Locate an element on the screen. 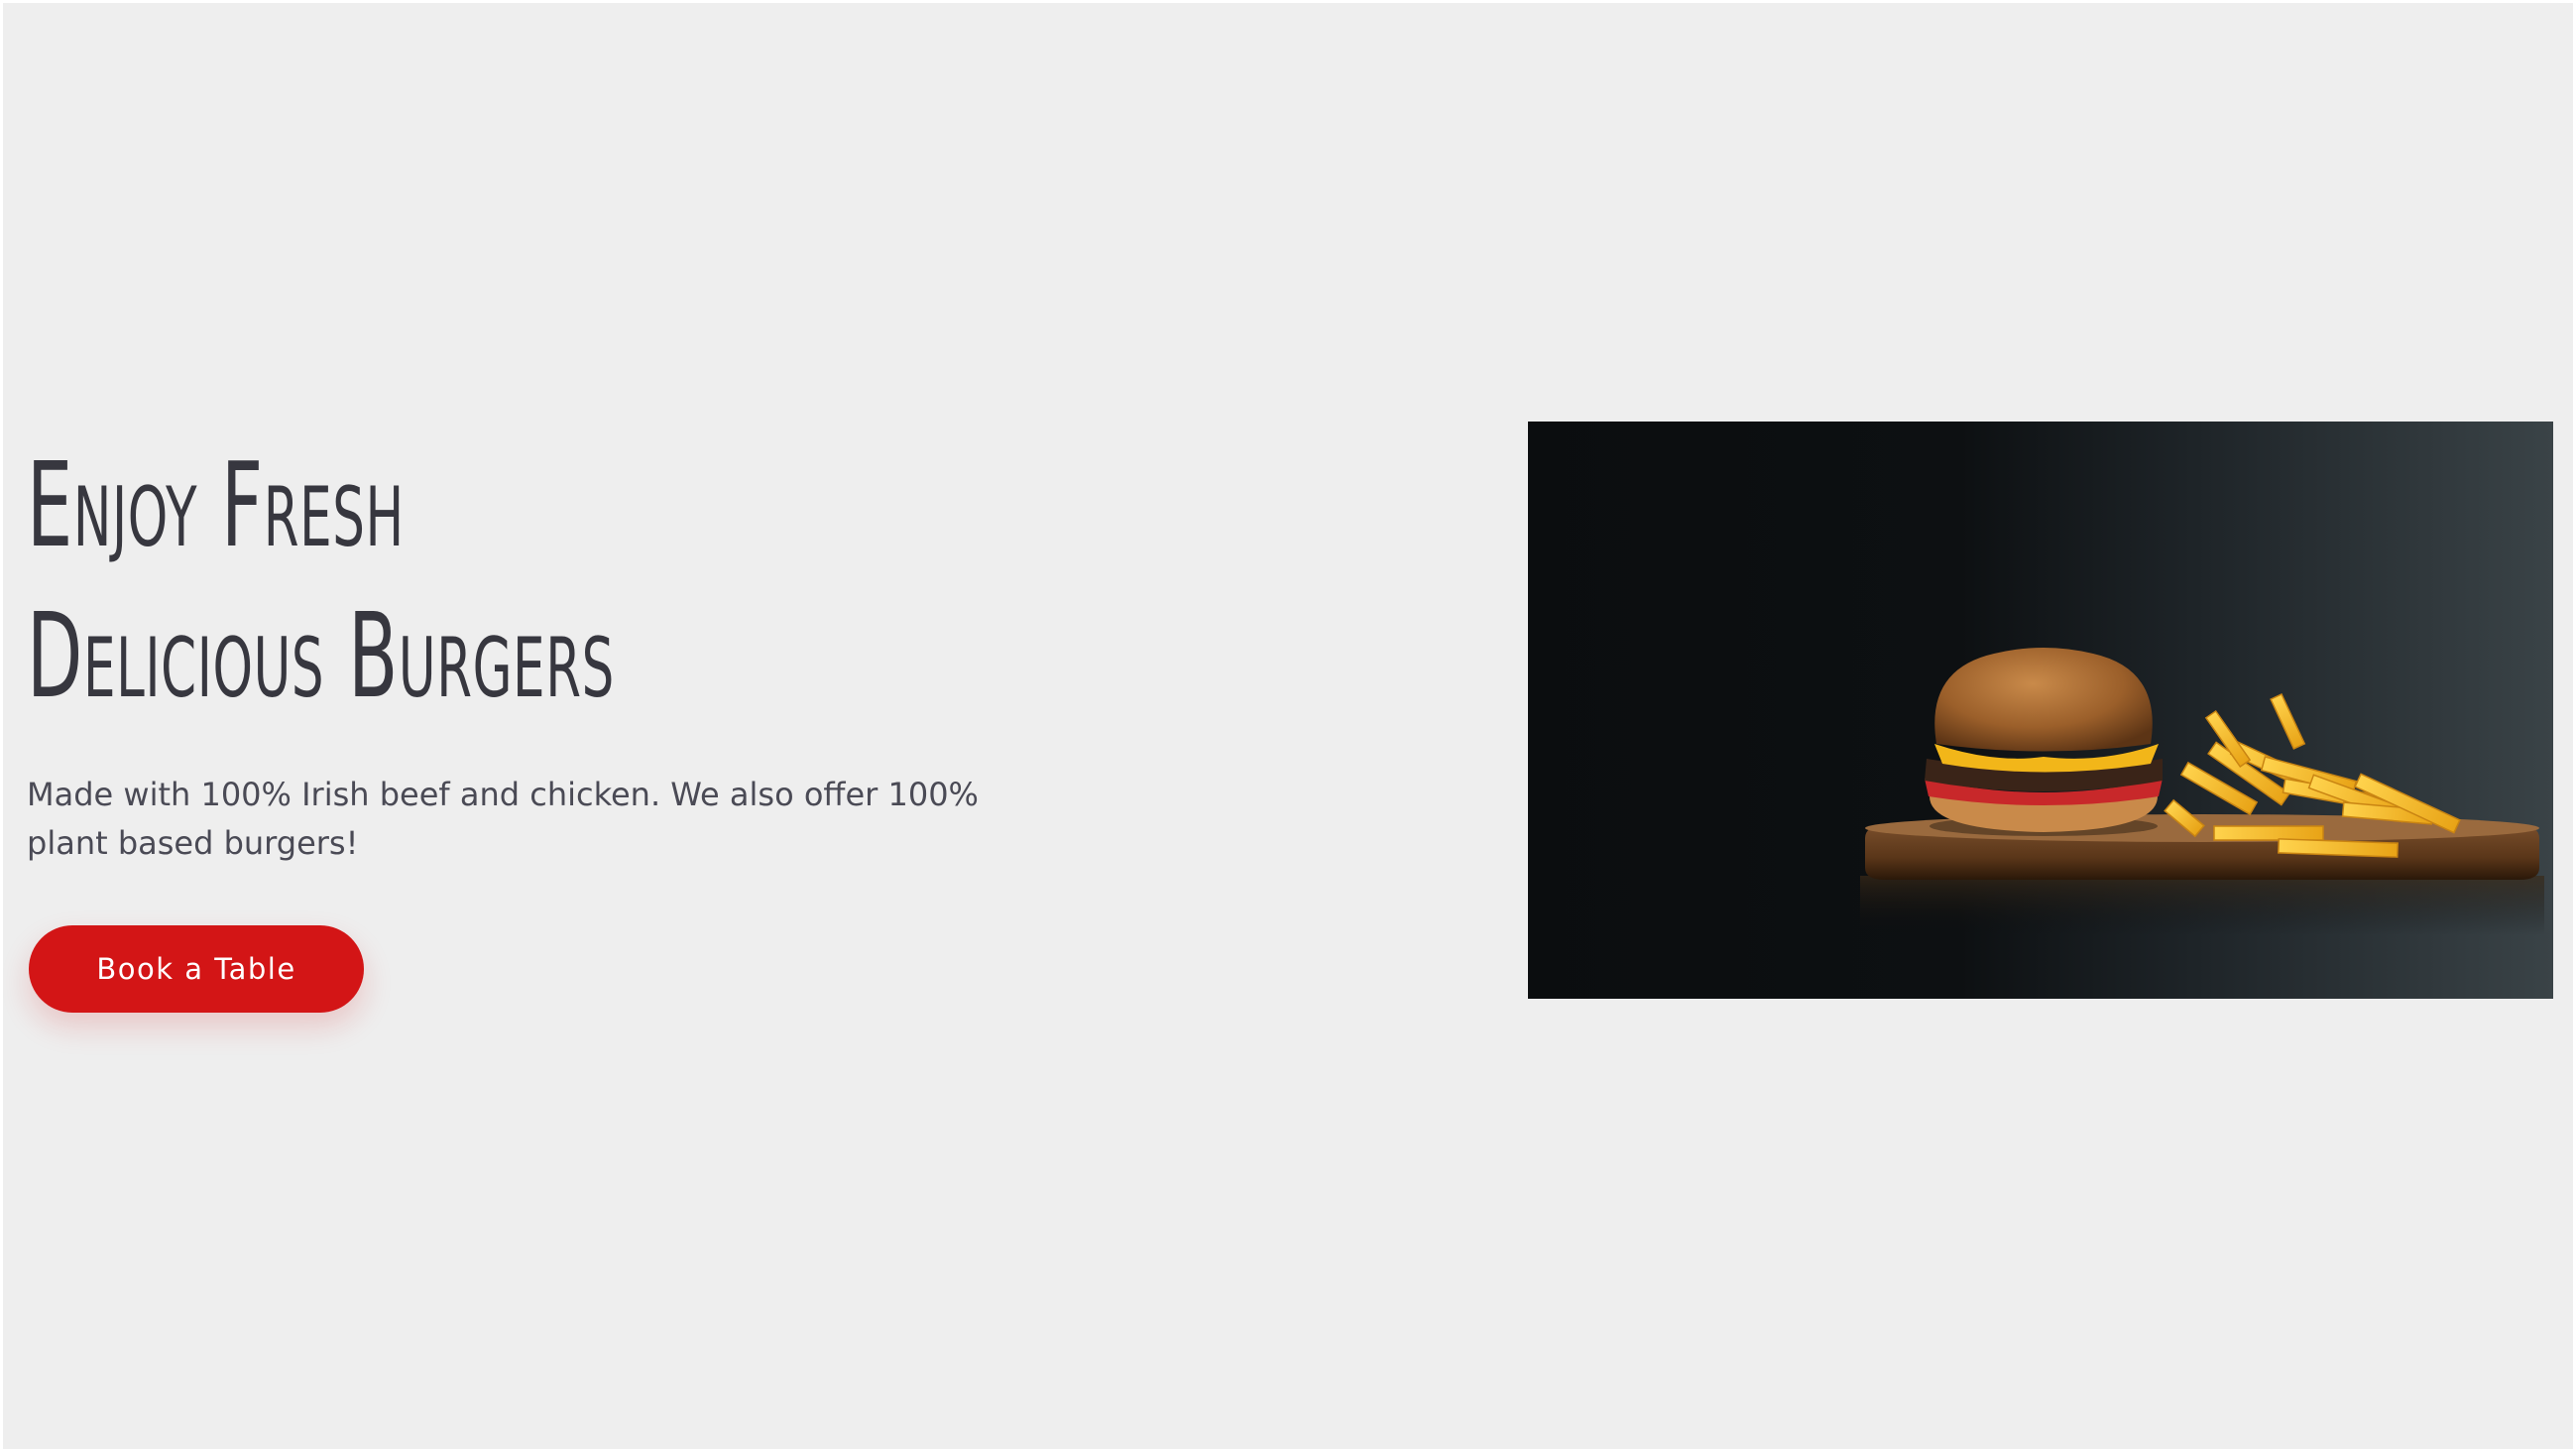 Image resolution: width=2576 pixels, height=1452 pixels. board-reflection is located at coordinates (2202, 905).